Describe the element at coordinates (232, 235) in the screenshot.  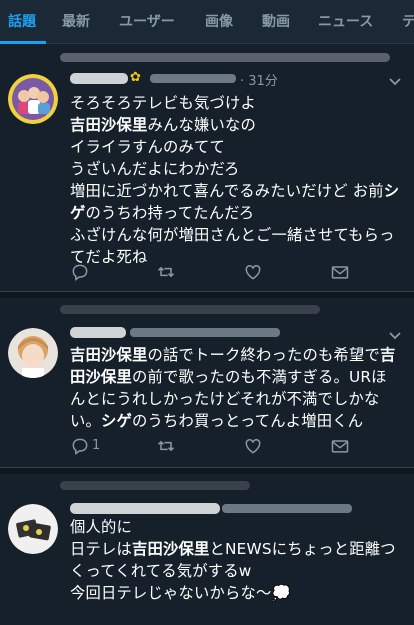
I see `text-segment: ふざけんな何が増田さんとご一緒させてもらっ` at that location.